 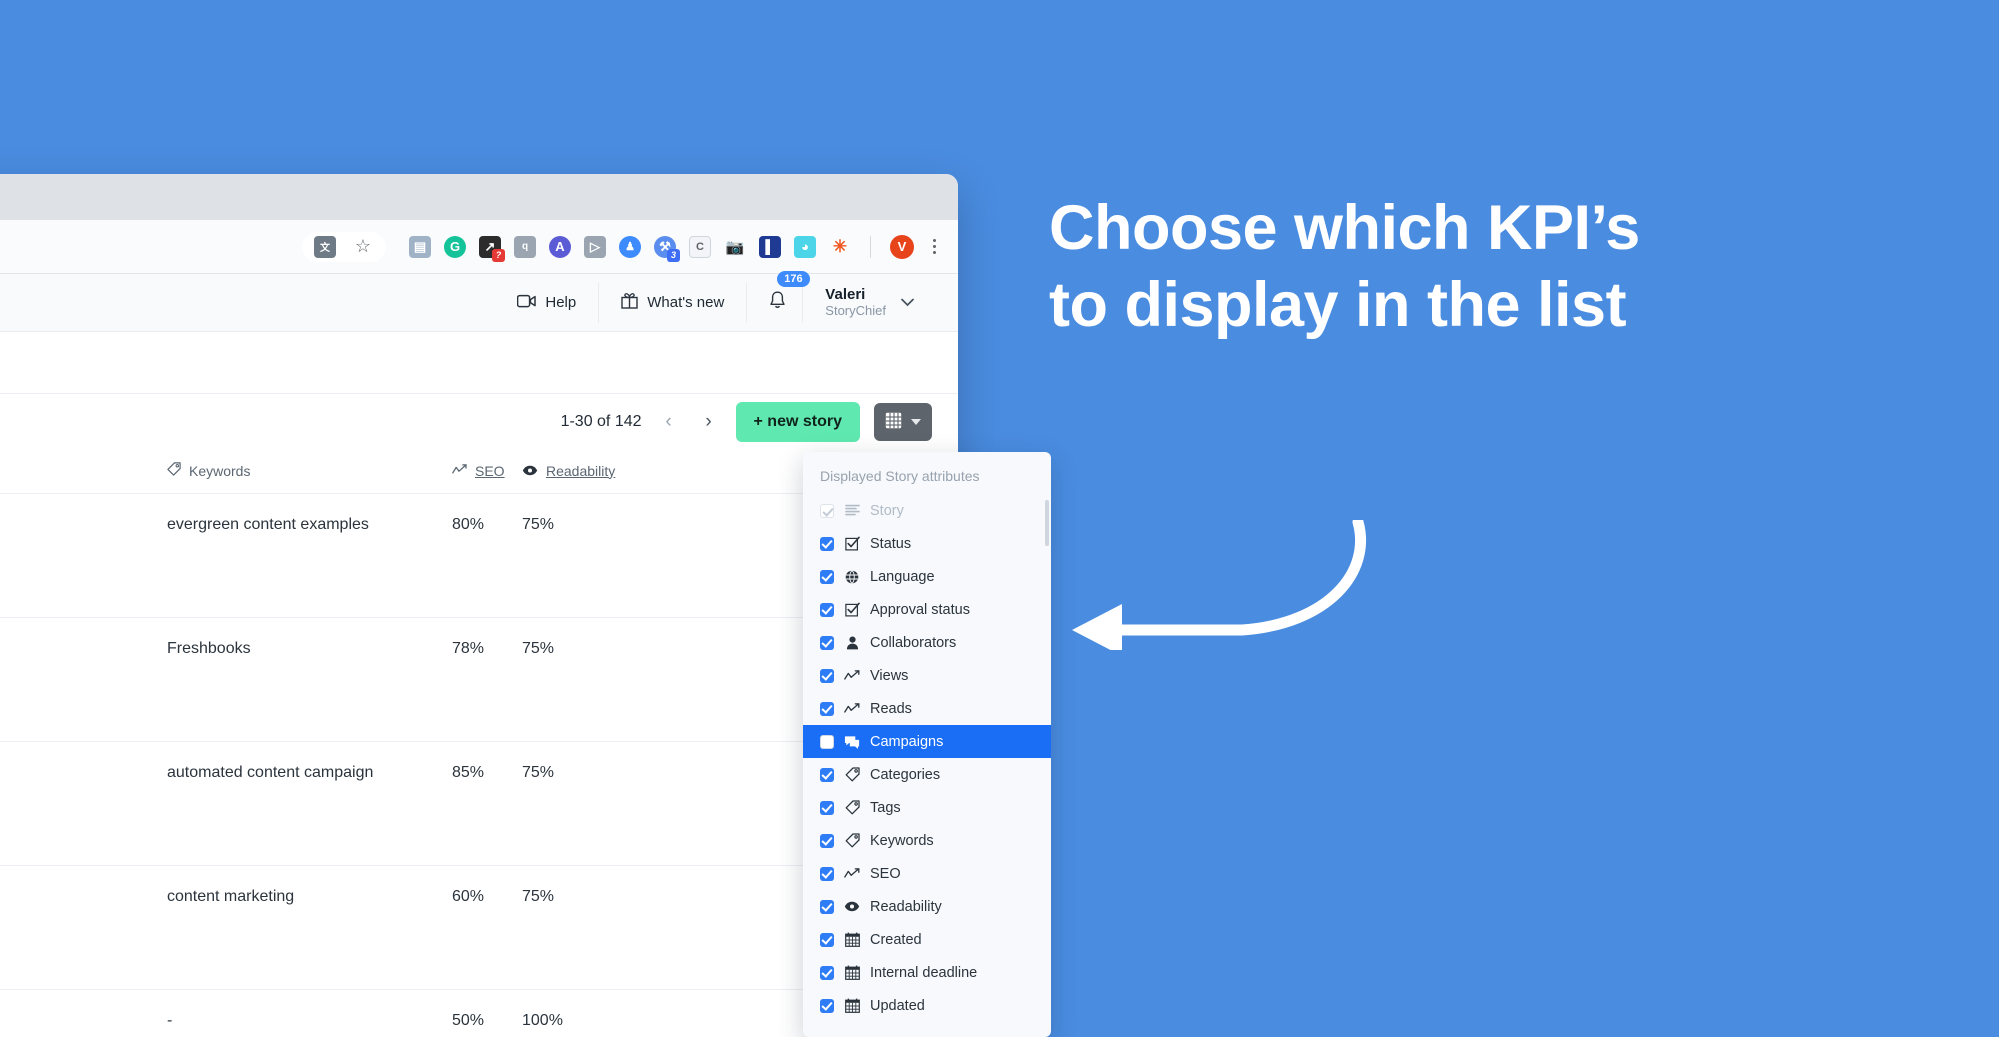 What do you see at coordinates (672, 302) in the screenshot?
I see `whats-new-button: What's new` at bounding box center [672, 302].